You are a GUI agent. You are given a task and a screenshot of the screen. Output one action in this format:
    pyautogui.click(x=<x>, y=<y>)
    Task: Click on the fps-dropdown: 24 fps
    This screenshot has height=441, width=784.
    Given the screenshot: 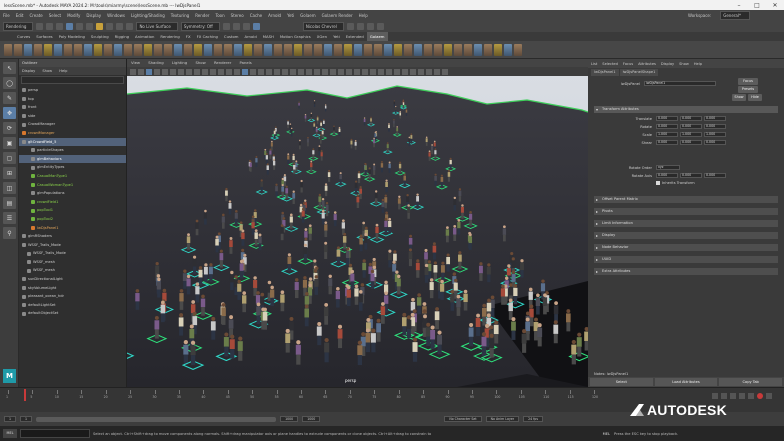 What is the action you would take?
    pyautogui.click(x=533, y=419)
    